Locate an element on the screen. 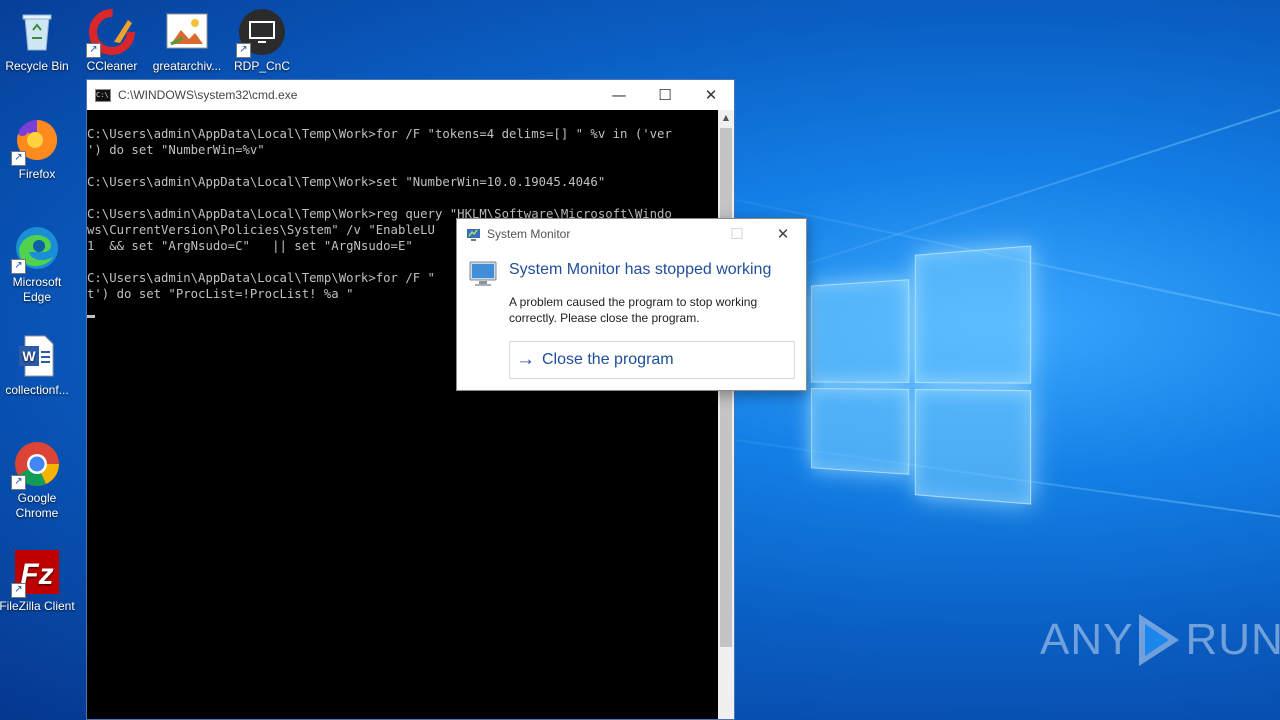 The height and width of the screenshot is (720, 1280). desktop-icon-filezilla: Fz ↗ FileZilla Client is located at coordinates (37, 581).